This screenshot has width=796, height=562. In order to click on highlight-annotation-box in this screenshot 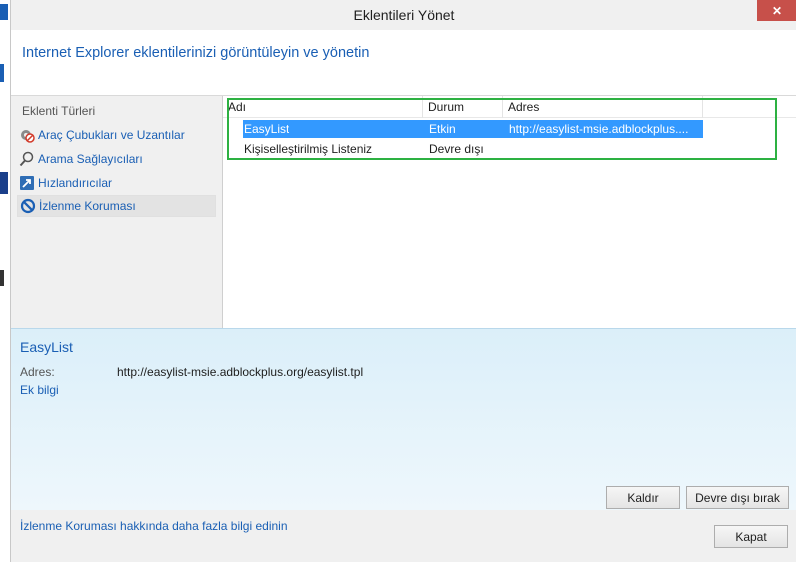, I will do `click(502, 129)`.